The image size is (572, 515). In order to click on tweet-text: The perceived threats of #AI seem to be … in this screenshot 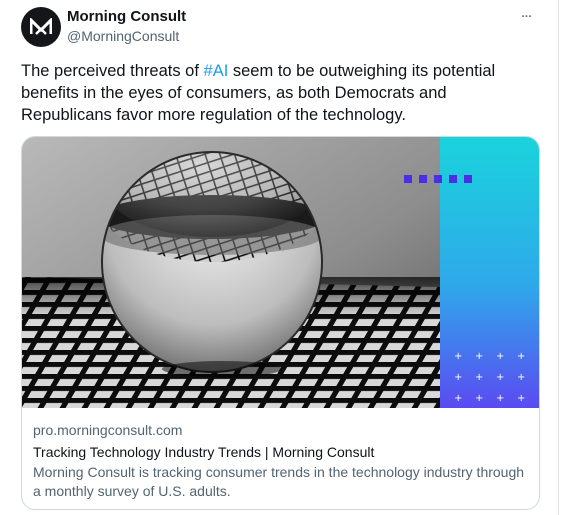, I will do `click(273, 93)`.